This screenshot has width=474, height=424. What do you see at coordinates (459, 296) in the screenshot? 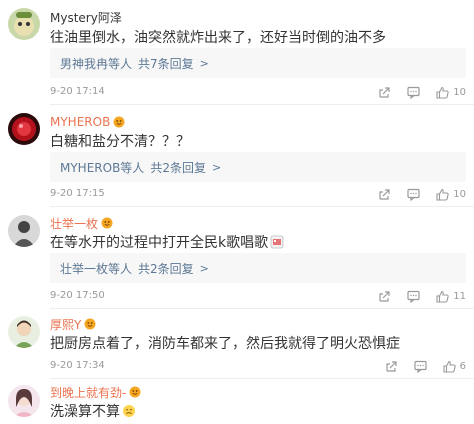
I see `like-count: 11` at bounding box center [459, 296].